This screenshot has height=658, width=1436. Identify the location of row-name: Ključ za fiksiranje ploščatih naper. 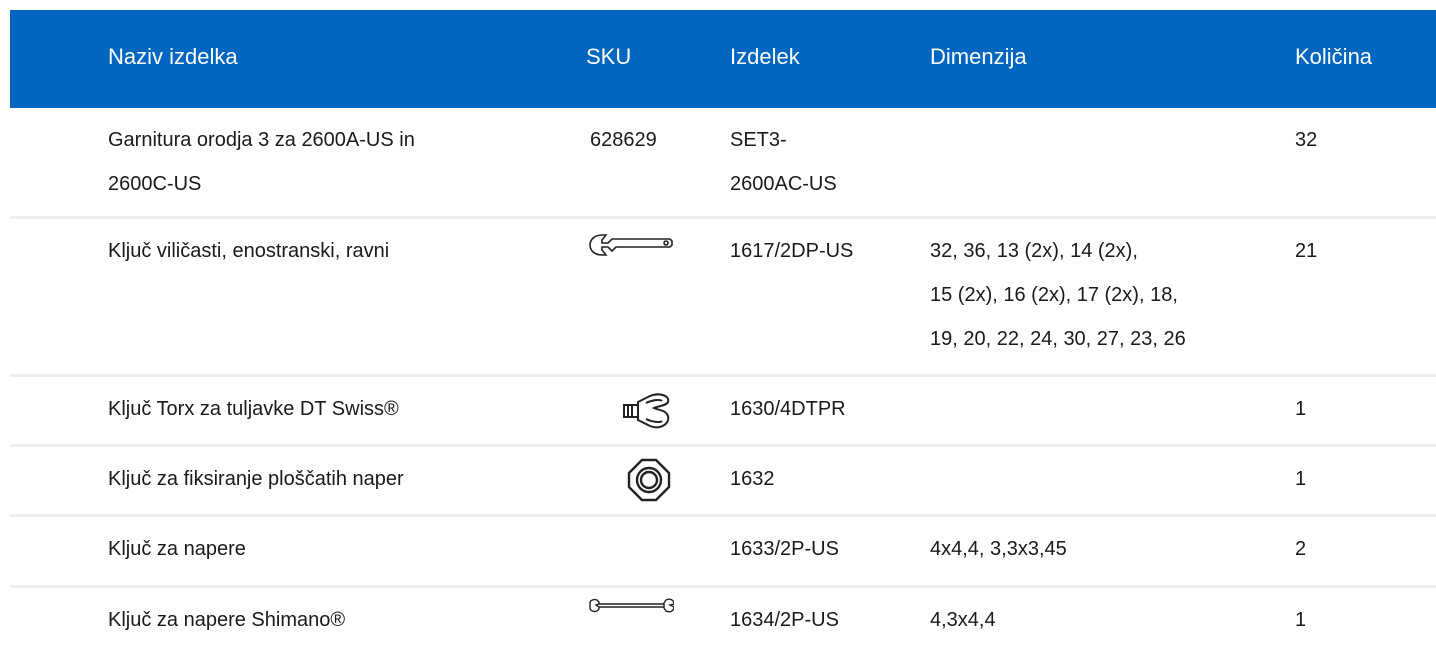
(256, 479).